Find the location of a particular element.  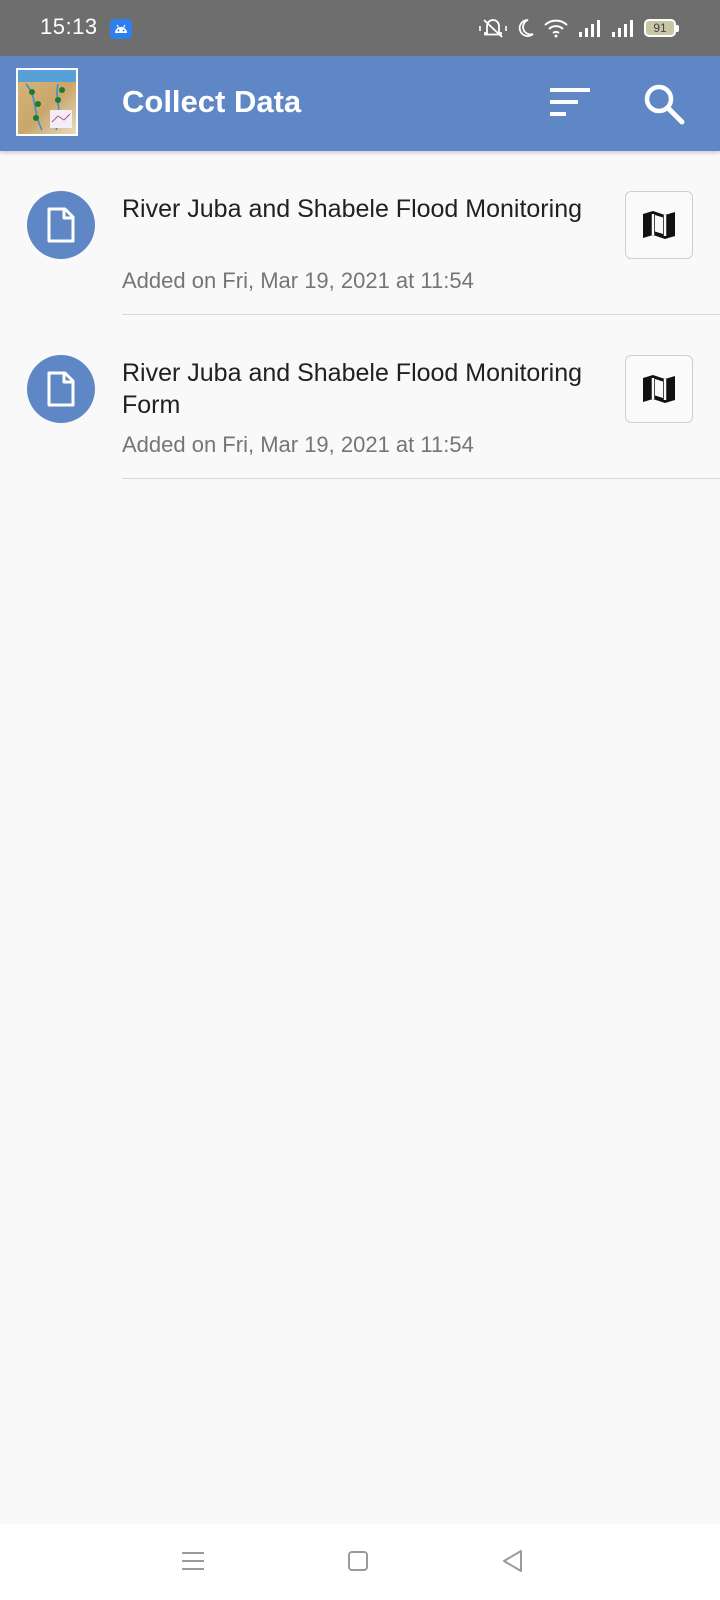

page-title: Collect Data is located at coordinates (212, 101).